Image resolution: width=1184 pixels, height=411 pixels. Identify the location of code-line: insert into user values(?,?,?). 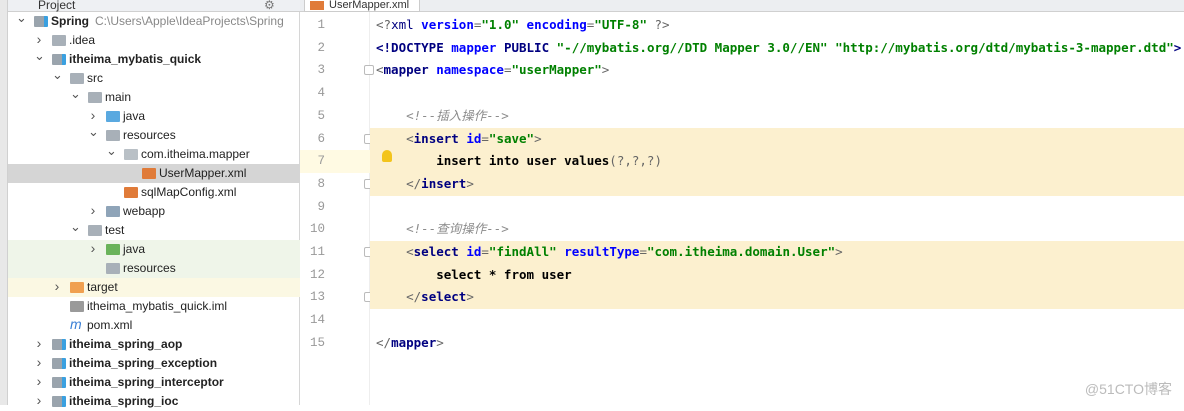
(777, 161).